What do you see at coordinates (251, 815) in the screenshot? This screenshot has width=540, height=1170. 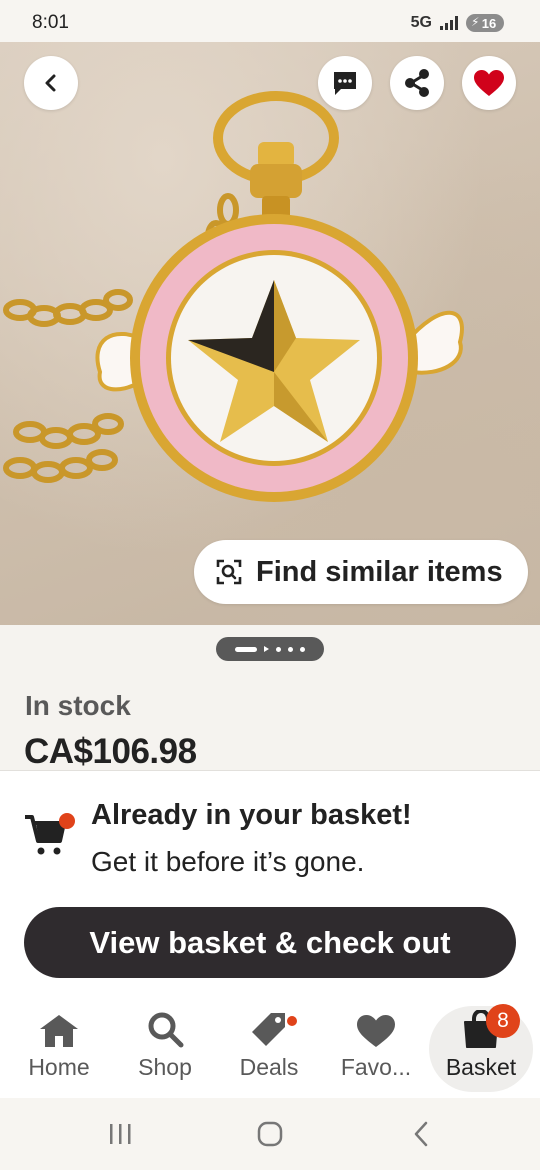 I see `basket-sheet-title: Already in your basket!` at bounding box center [251, 815].